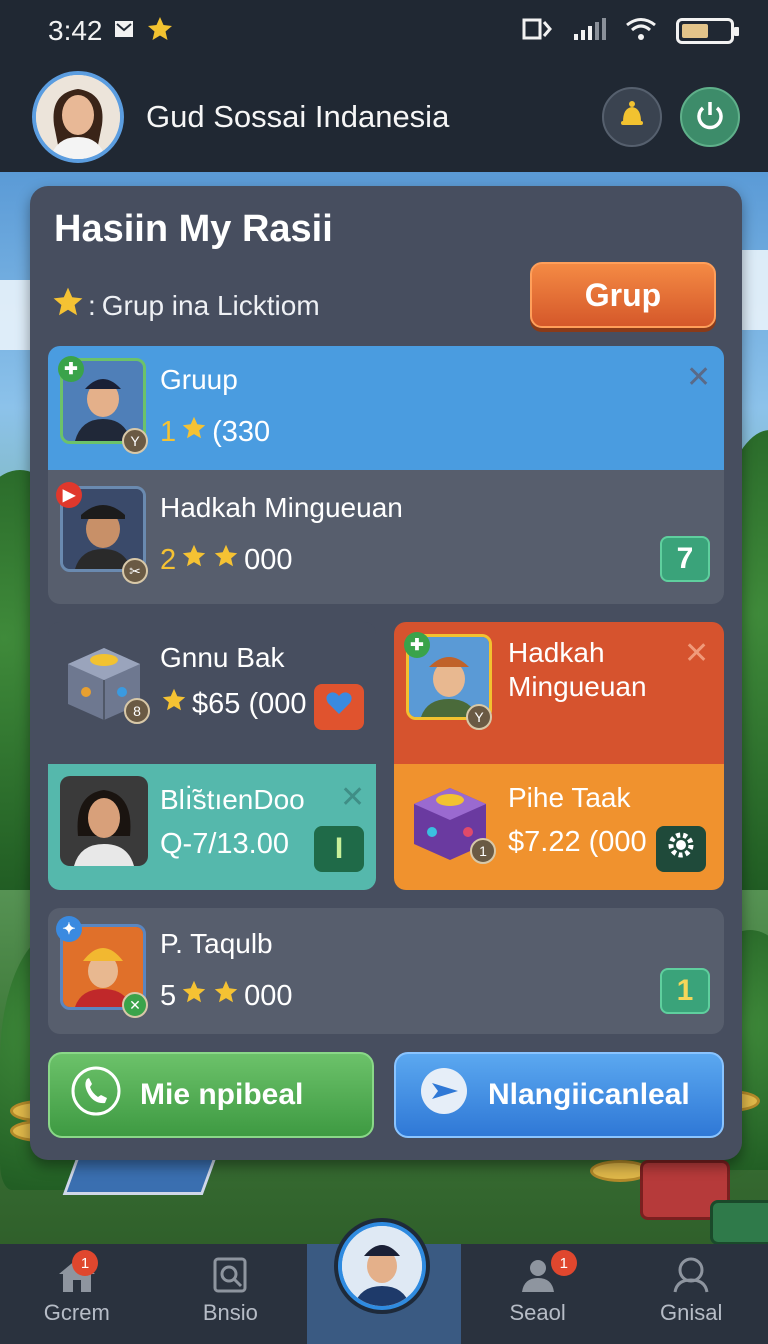 The height and width of the screenshot is (1344, 768). Describe the element at coordinates (685, 991) in the screenshot. I see `count-button: 1` at that location.